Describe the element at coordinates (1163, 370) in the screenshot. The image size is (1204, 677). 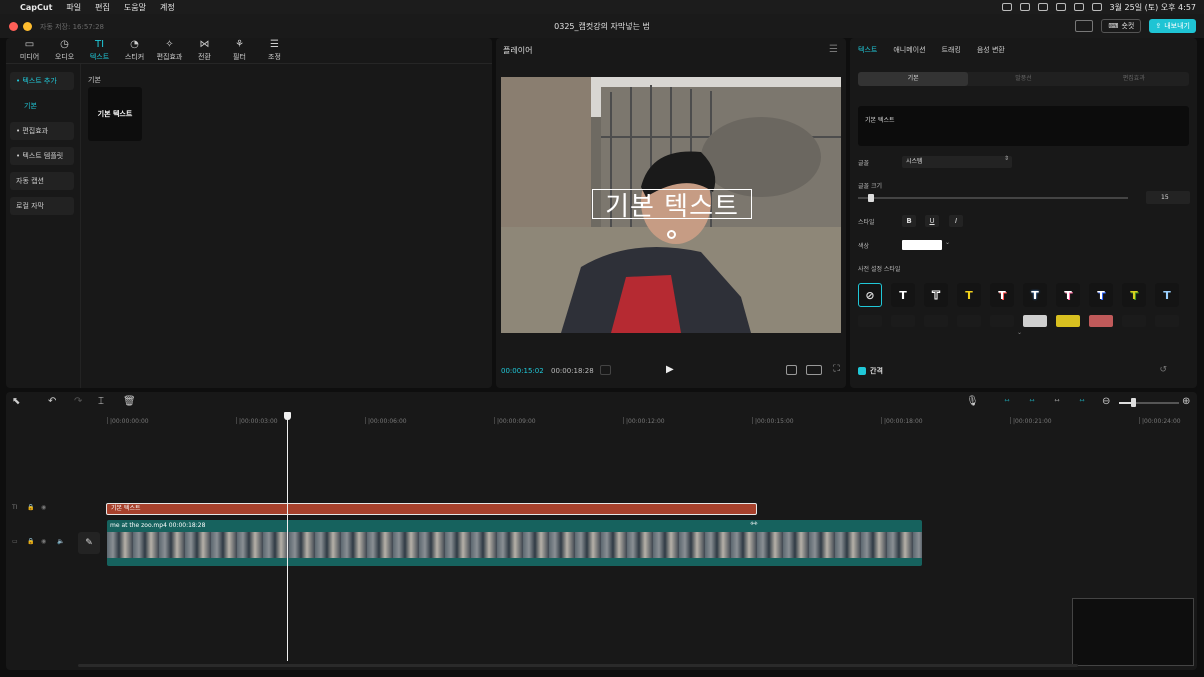
I see `reset-icon: ↺` at that location.